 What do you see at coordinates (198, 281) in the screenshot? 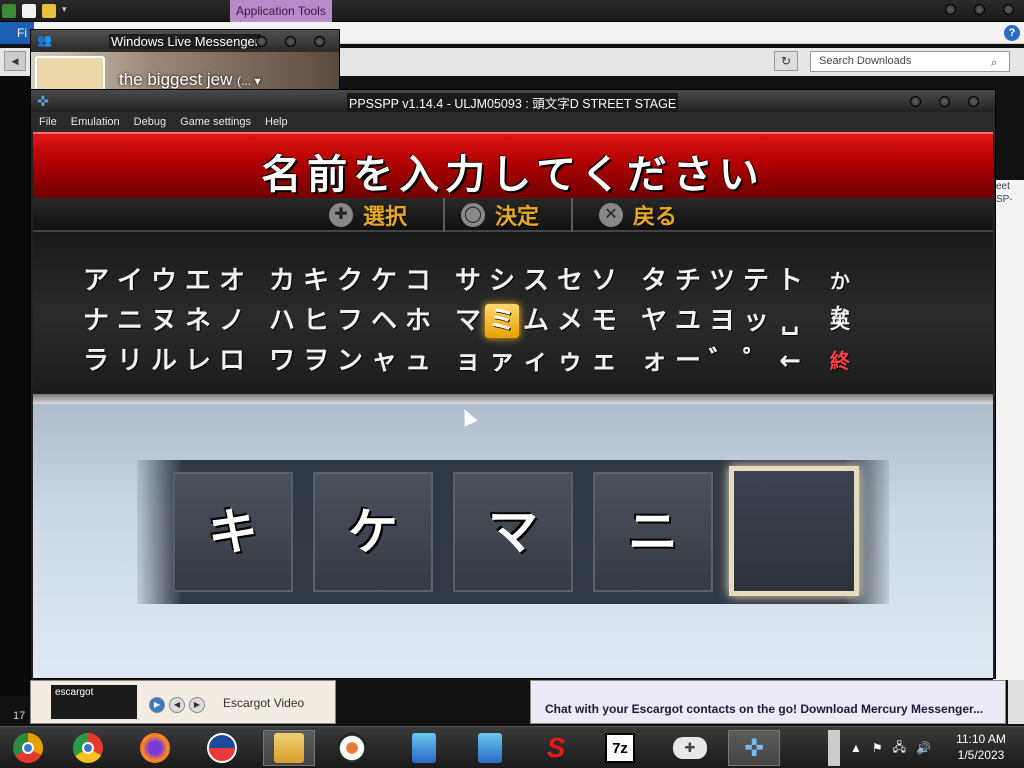
I see `keyboard-key: エ` at bounding box center [198, 281].